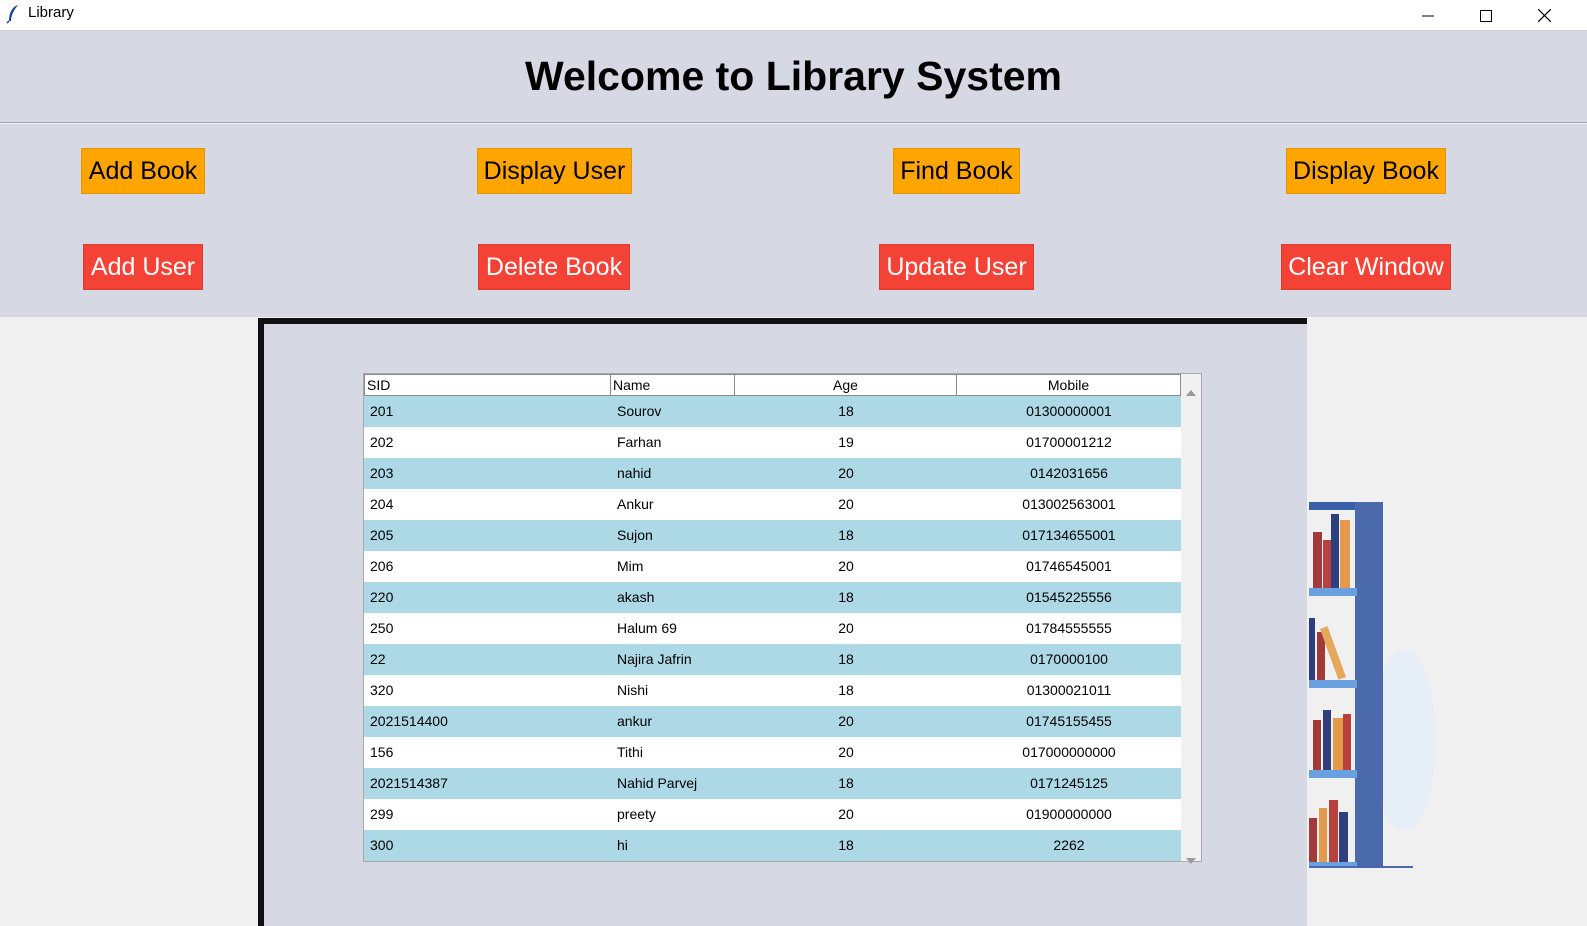 The height and width of the screenshot is (926, 1587). I want to click on table-row: 156 Tithi 20 017000000000, so click(772, 752).